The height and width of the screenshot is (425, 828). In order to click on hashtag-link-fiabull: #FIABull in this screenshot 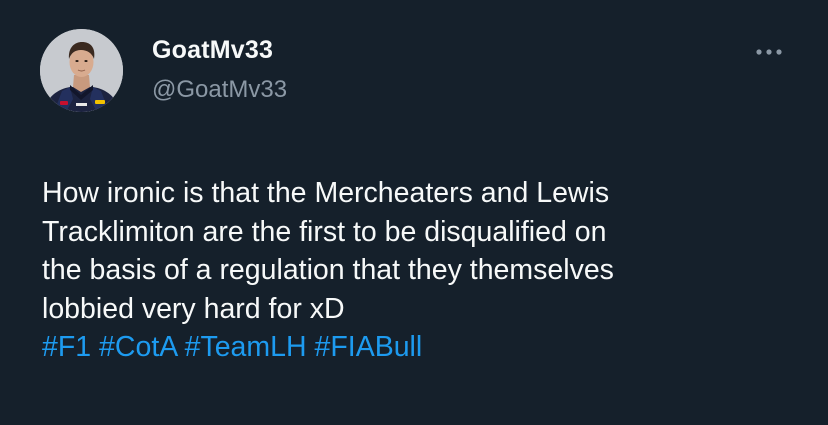, I will do `click(369, 347)`.